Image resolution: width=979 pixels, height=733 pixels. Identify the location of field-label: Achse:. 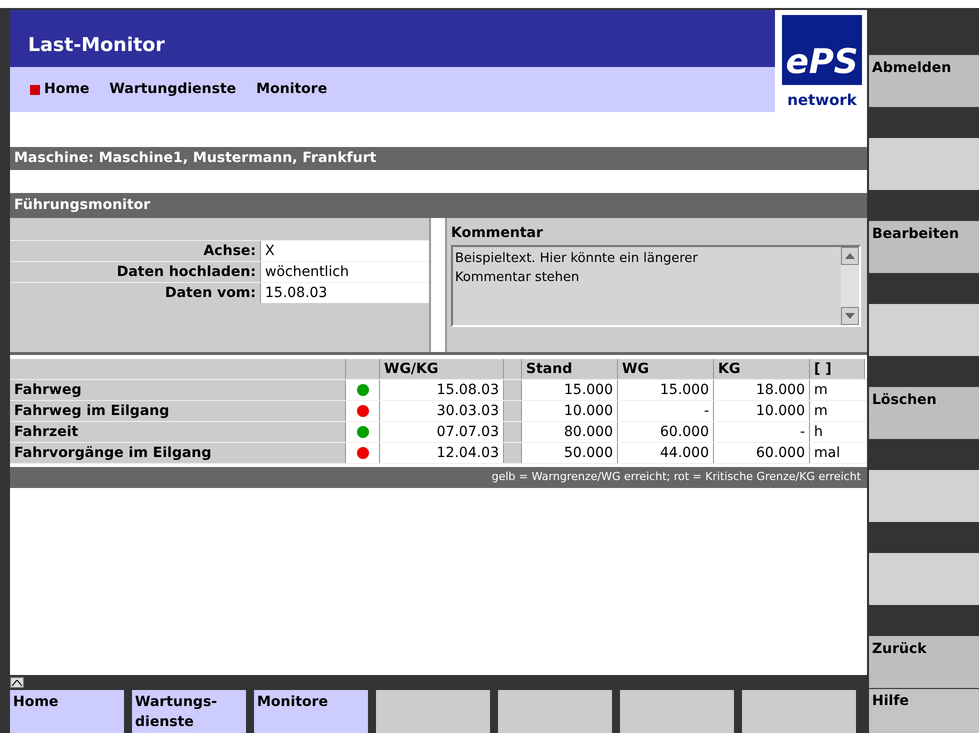
(229, 251).